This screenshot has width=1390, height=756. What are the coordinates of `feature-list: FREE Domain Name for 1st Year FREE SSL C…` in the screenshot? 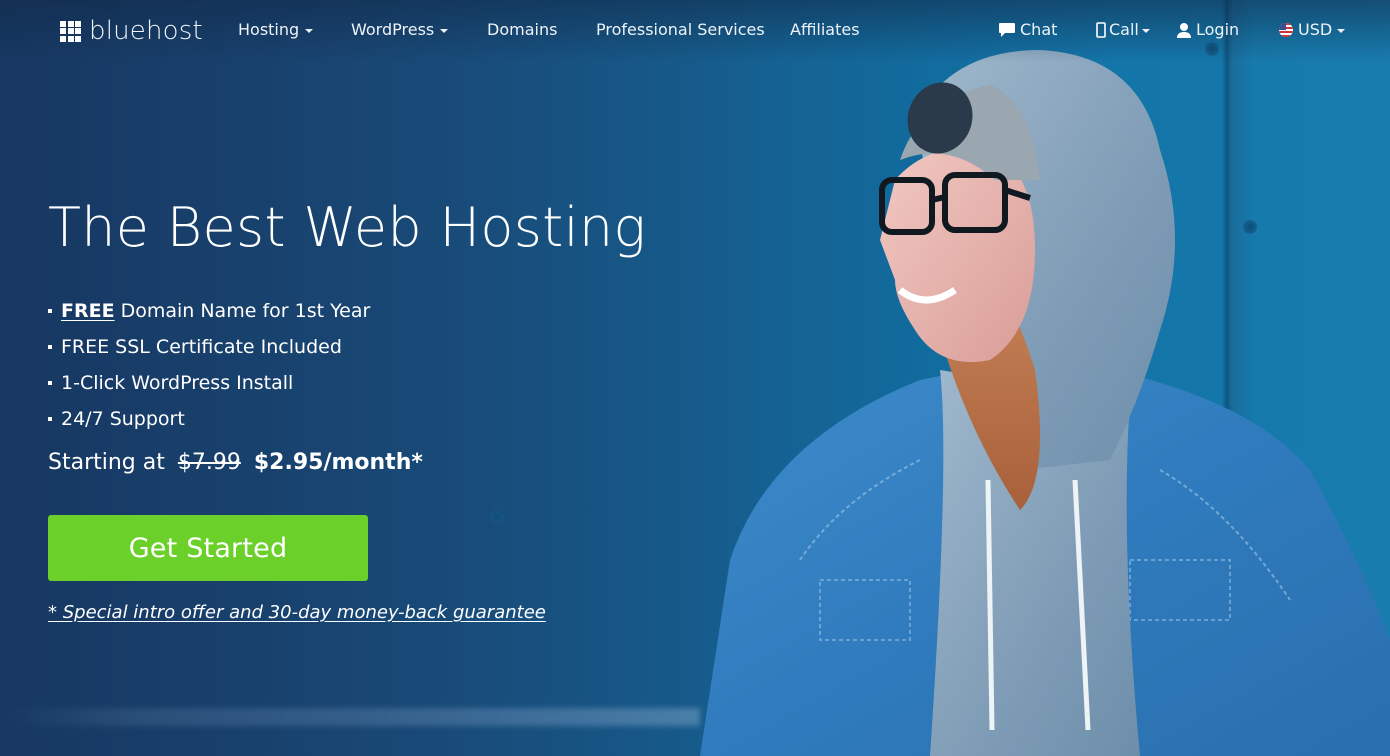 It's located at (209, 365).